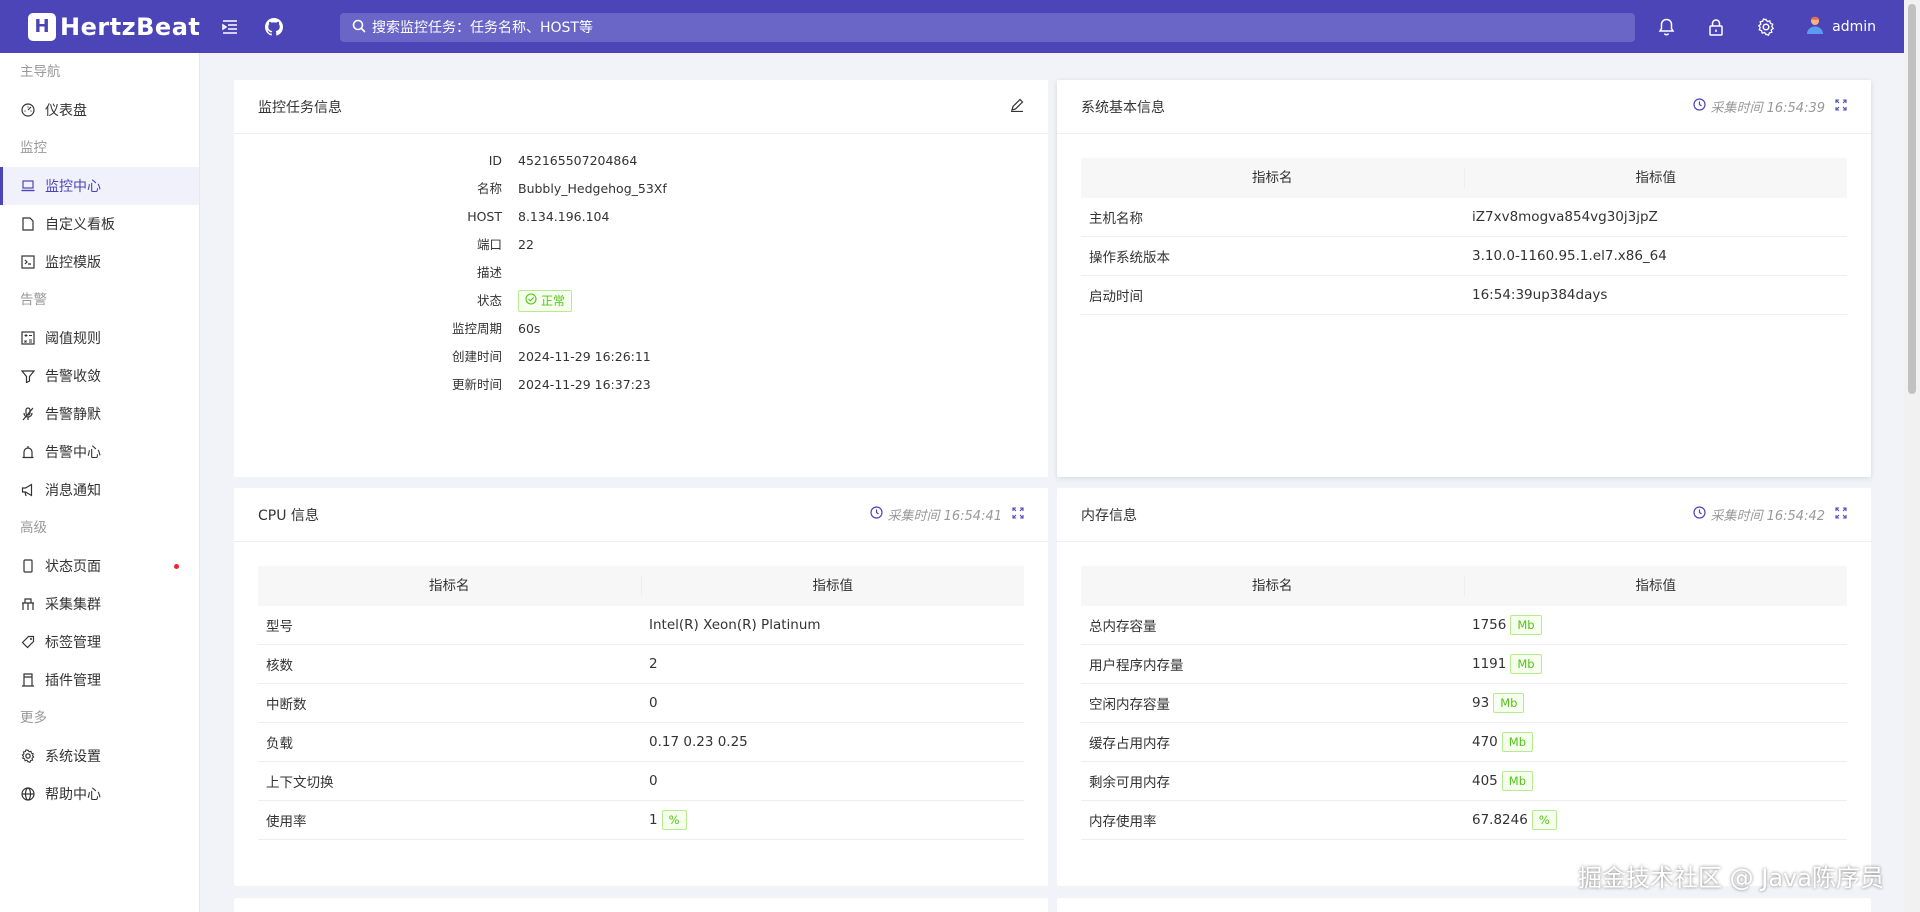  Describe the element at coordinates (553, 301) in the screenshot. I see `status-text: 正常` at that location.